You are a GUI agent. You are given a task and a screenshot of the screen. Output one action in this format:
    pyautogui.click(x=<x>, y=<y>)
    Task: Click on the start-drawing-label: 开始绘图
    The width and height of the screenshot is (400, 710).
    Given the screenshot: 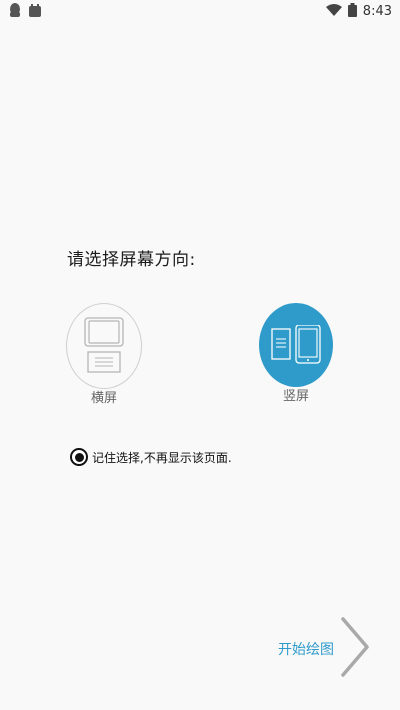 What is the action you would take?
    pyautogui.click(x=306, y=650)
    